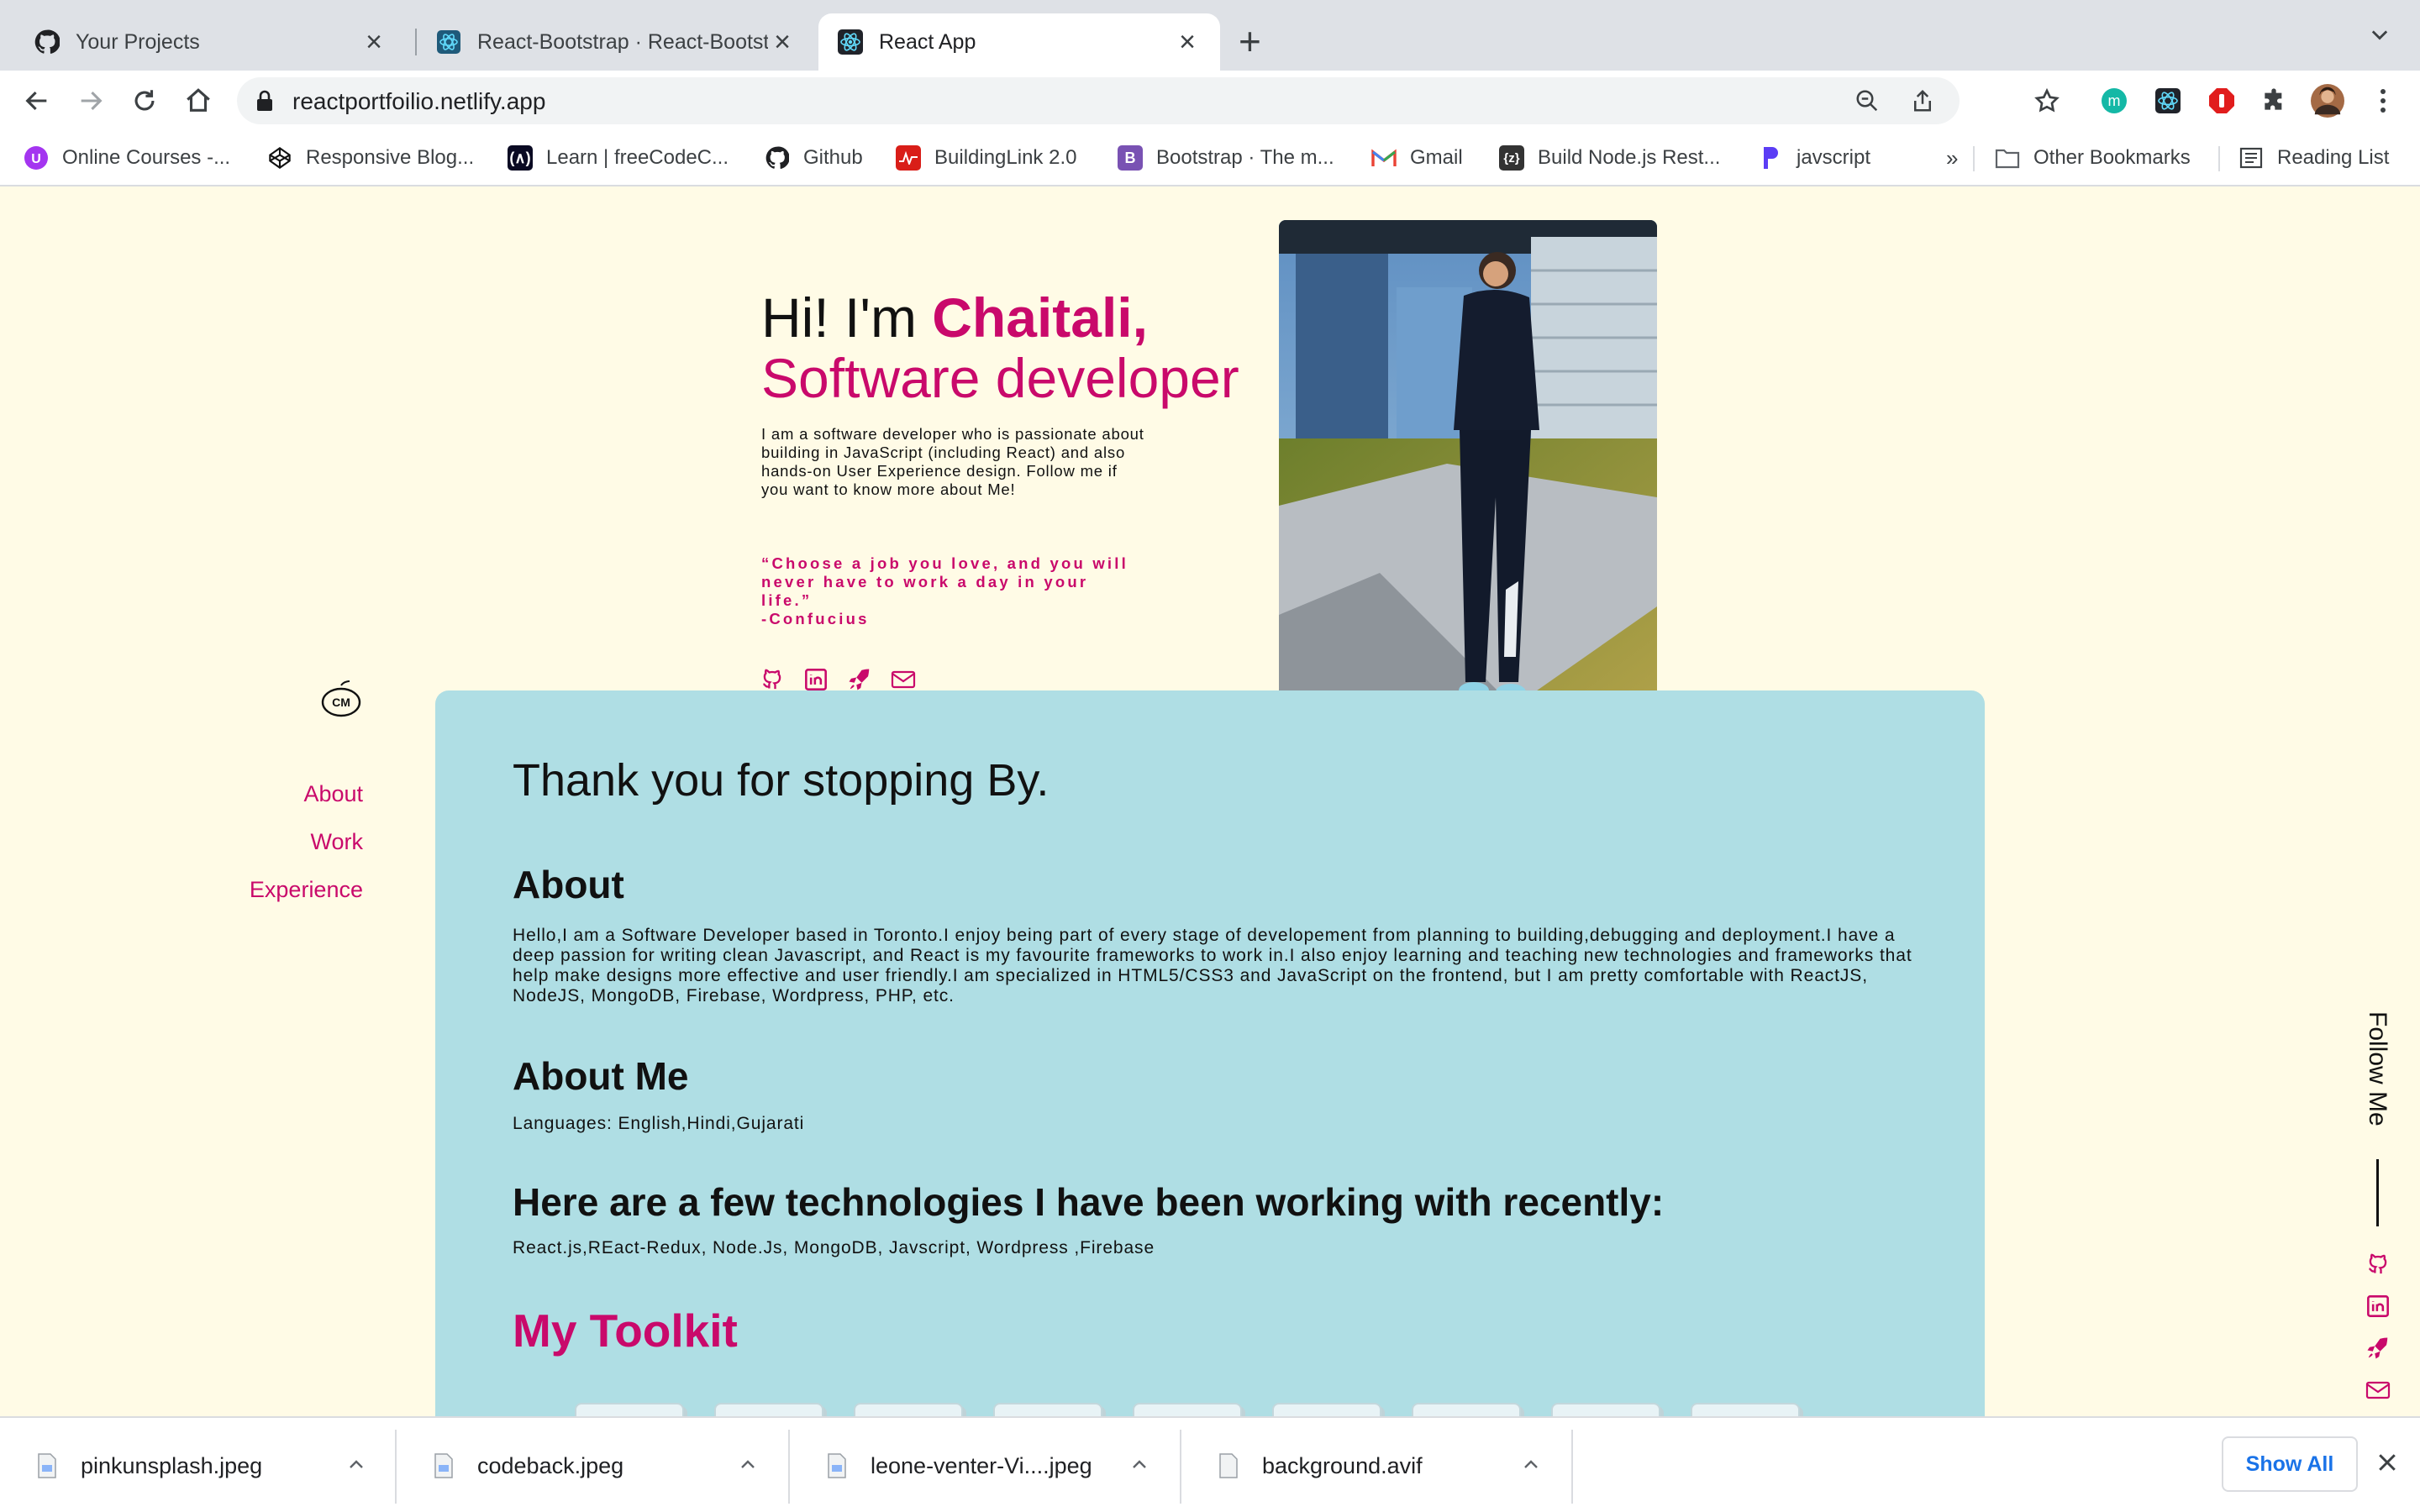 This screenshot has height=1512, width=2420. What do you see at coordinates (1098, 100) in the screenshot?
I see `address-bar: reactportfoilio.netlify.app` at bounding box center [1098, 100].